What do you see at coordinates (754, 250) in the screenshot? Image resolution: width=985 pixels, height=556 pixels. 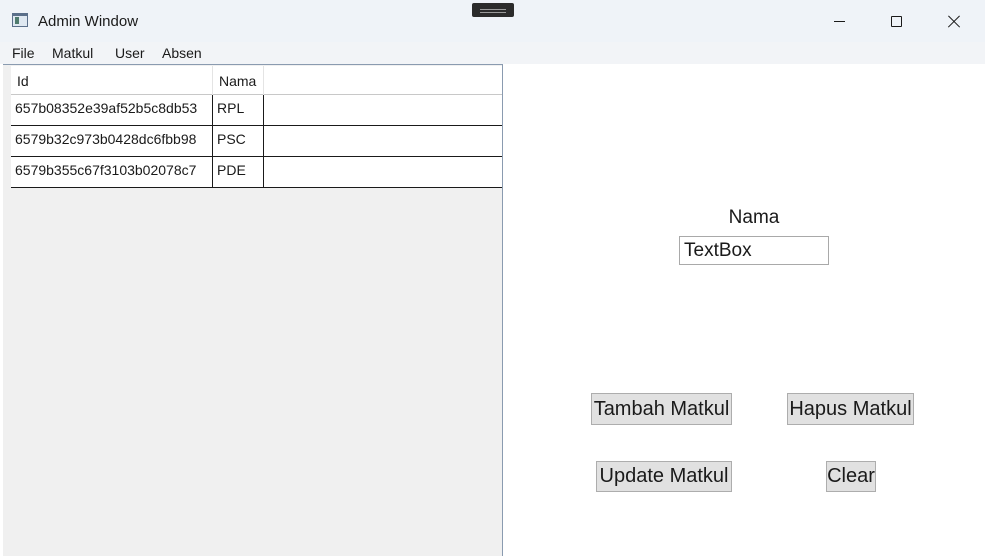 I see `nama-input` at bounding box center [754, 250].